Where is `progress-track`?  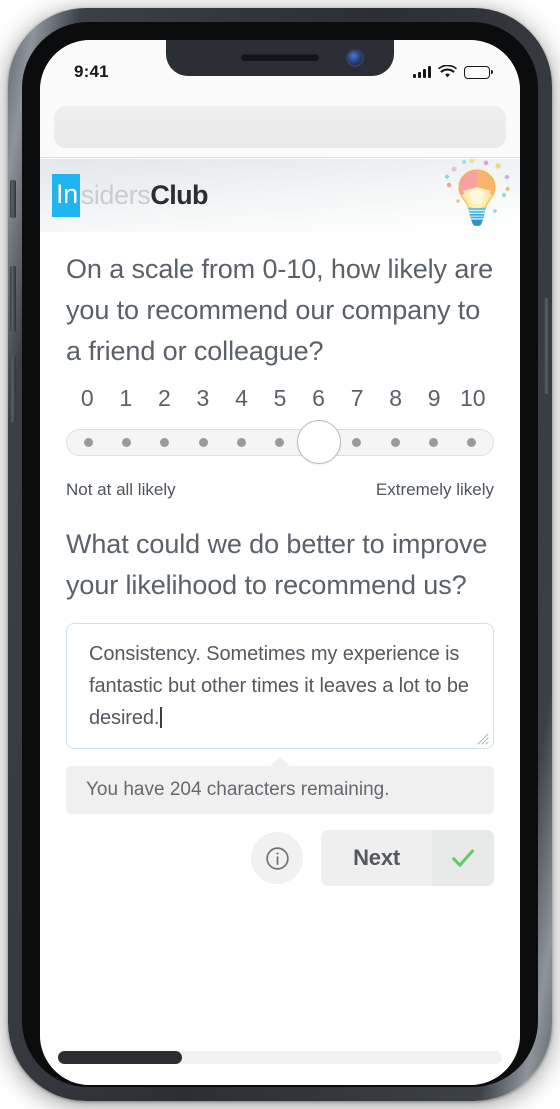 progress-track is located at coordinates (280, 1057).